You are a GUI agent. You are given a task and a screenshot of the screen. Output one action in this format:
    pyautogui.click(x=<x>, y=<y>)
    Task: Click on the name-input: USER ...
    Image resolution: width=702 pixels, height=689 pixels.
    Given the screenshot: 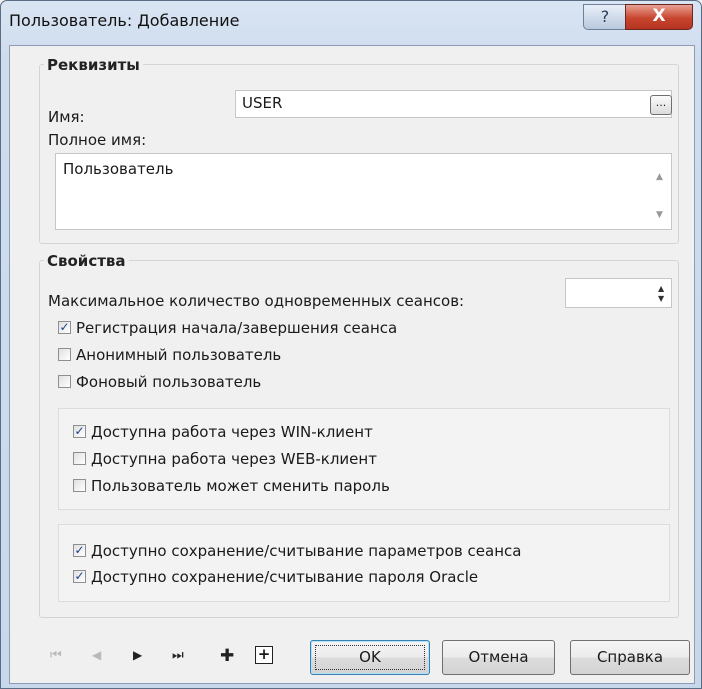 What is the action you would take?
    pyautogui.click(x=453, y=104)
    